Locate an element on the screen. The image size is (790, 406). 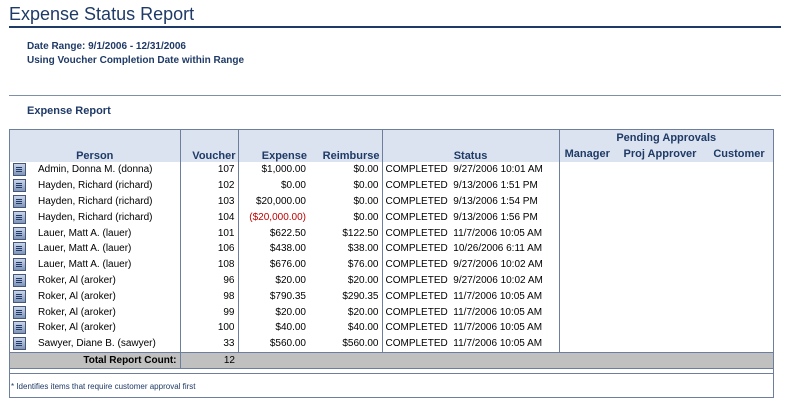
person-name: Hayden, Richard (richard) is located at coordinates (95, 217).